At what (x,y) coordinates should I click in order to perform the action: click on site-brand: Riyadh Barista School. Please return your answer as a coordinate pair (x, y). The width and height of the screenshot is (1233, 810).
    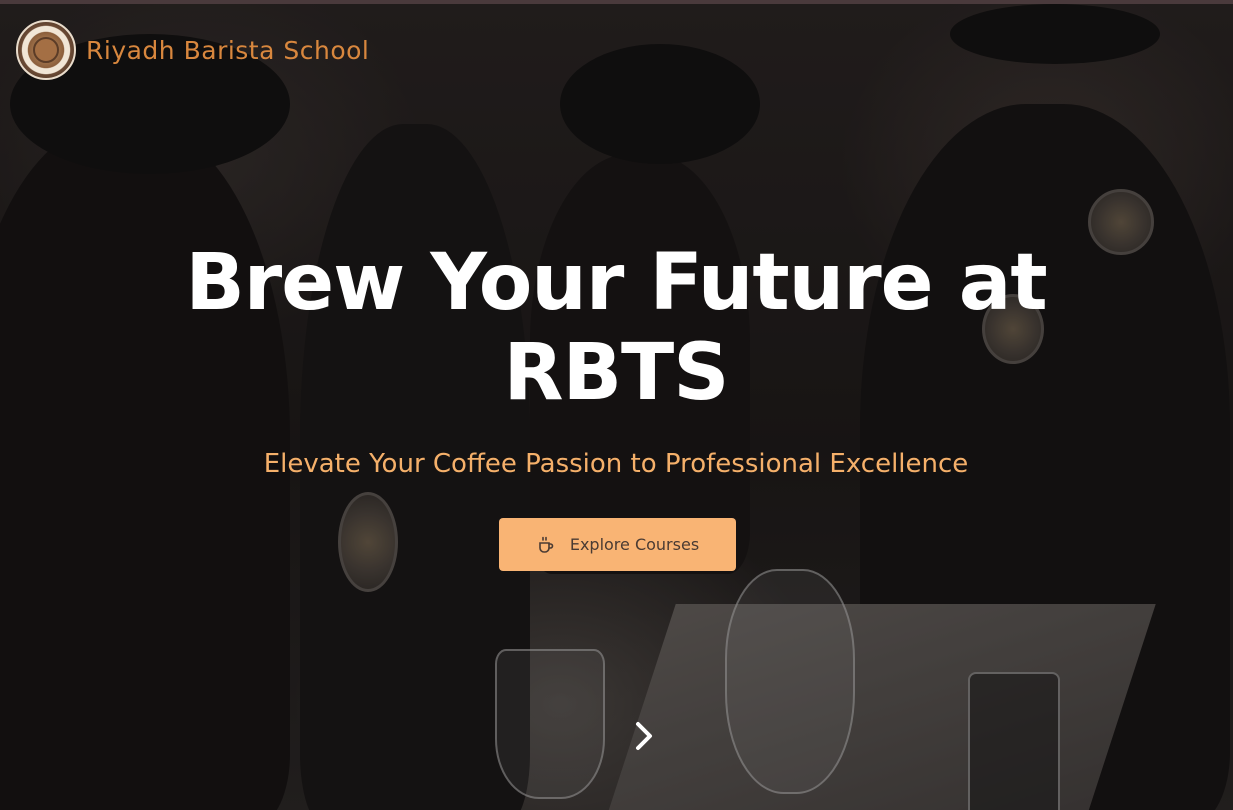
    Looking at the image, I should click on (192, 50).